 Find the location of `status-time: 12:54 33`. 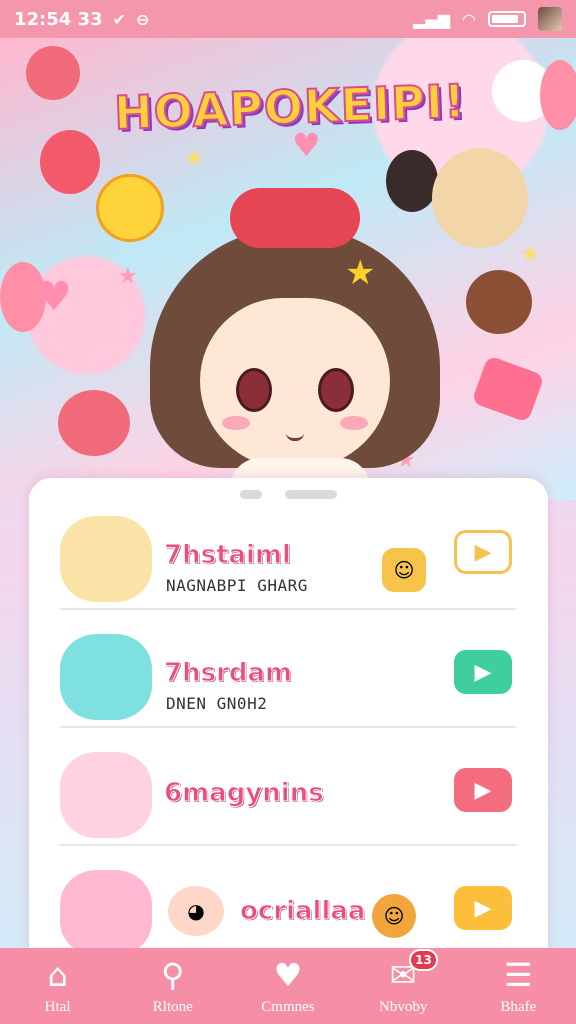

status-time: 12:54 33 is located at coordinates (58, 19).